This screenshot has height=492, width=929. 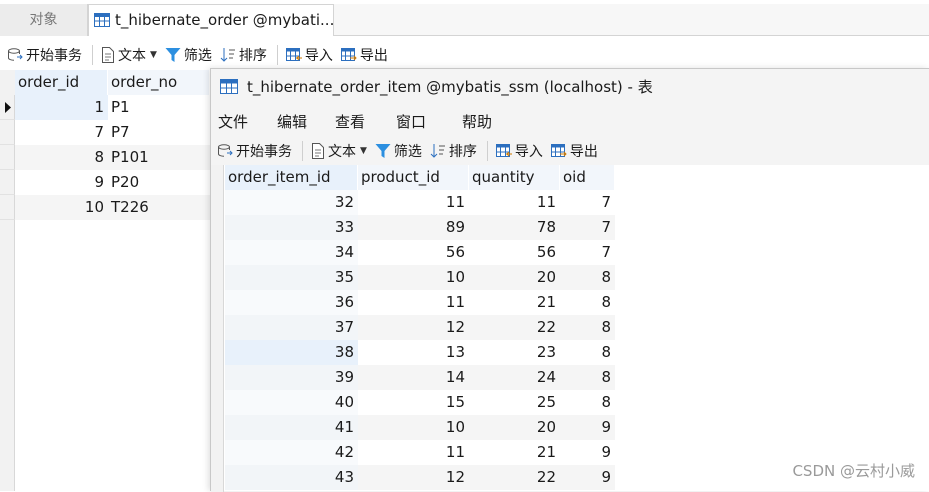 I want to click on table-cell: 24, so click(x=514, y=377).